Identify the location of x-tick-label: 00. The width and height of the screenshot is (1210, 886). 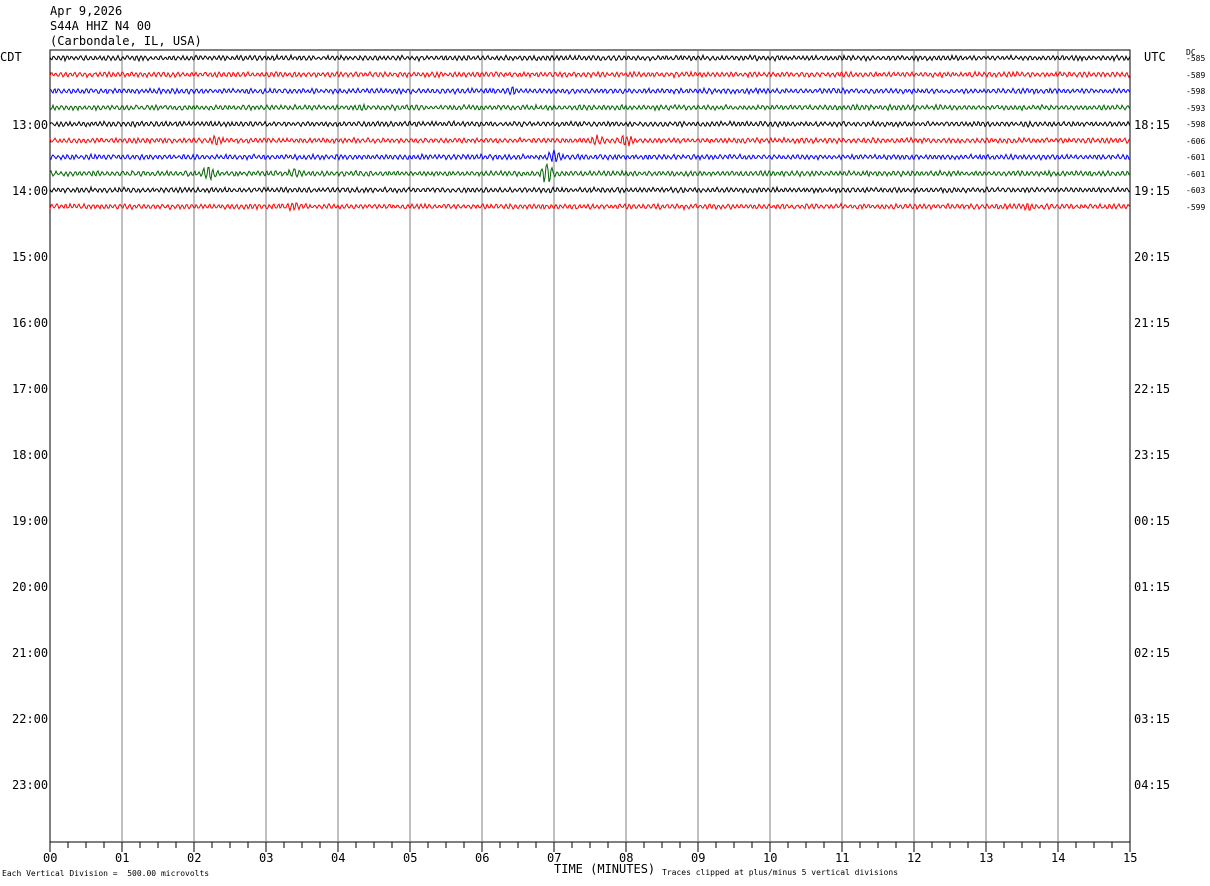
(50, 858).